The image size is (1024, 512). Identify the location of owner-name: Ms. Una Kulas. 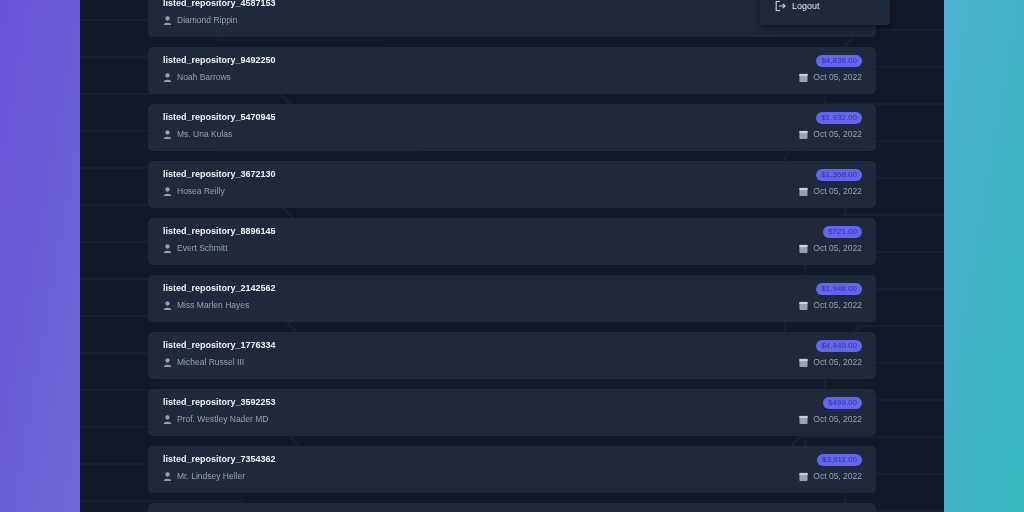
(205, 134).